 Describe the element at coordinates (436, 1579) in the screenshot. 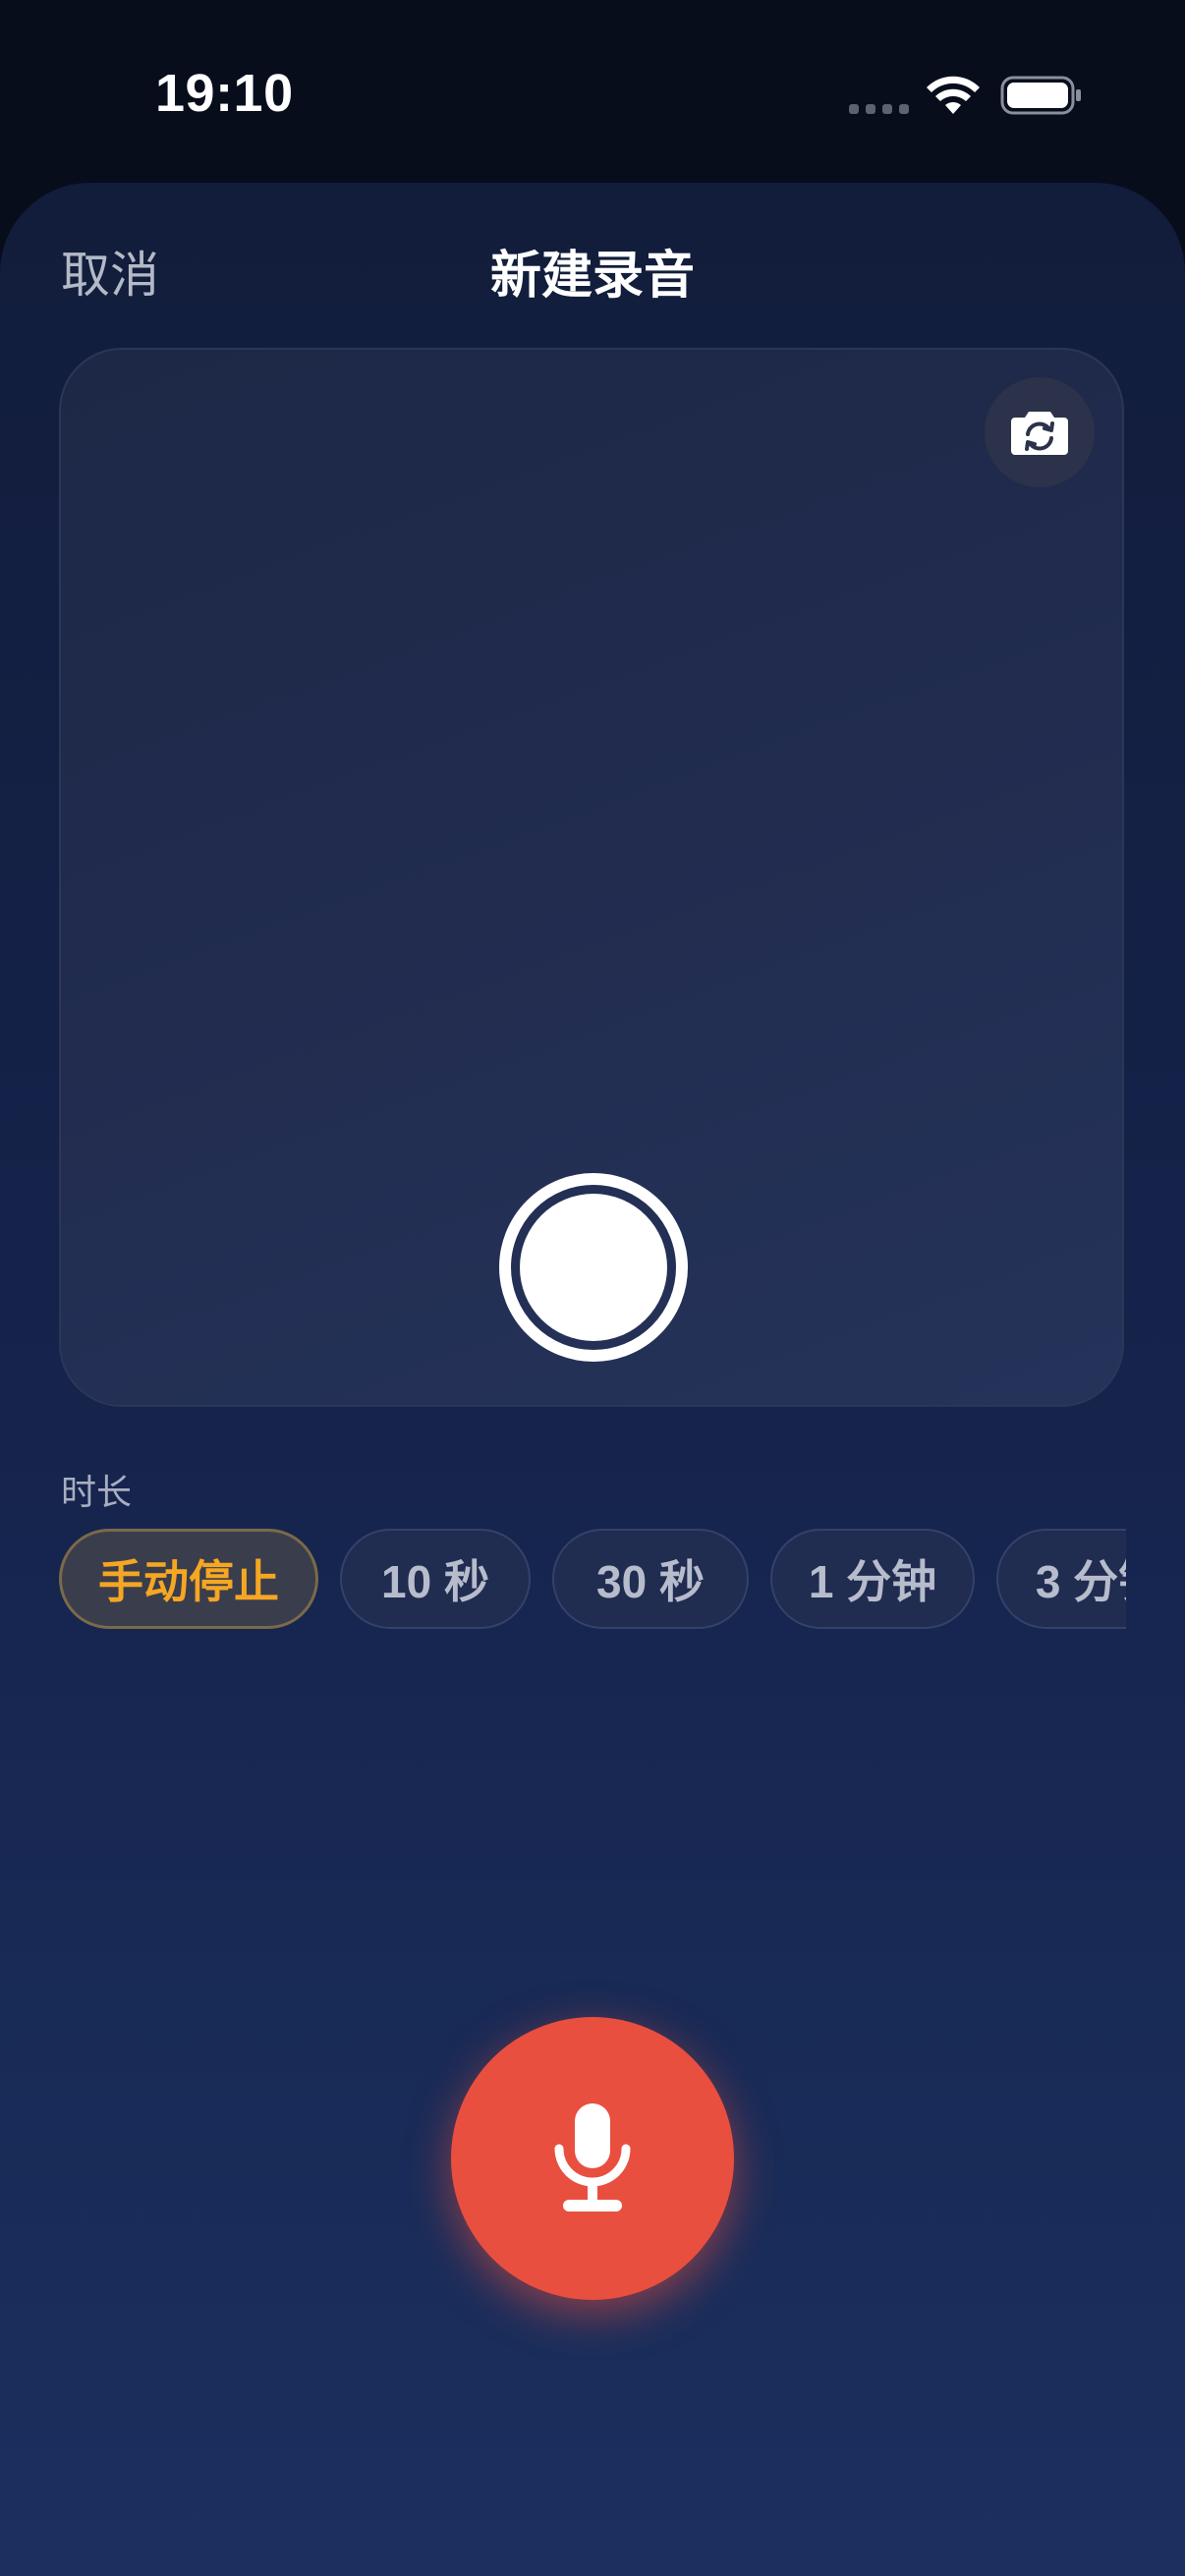

I see `duration-option-10s: 10 秒` at that location.